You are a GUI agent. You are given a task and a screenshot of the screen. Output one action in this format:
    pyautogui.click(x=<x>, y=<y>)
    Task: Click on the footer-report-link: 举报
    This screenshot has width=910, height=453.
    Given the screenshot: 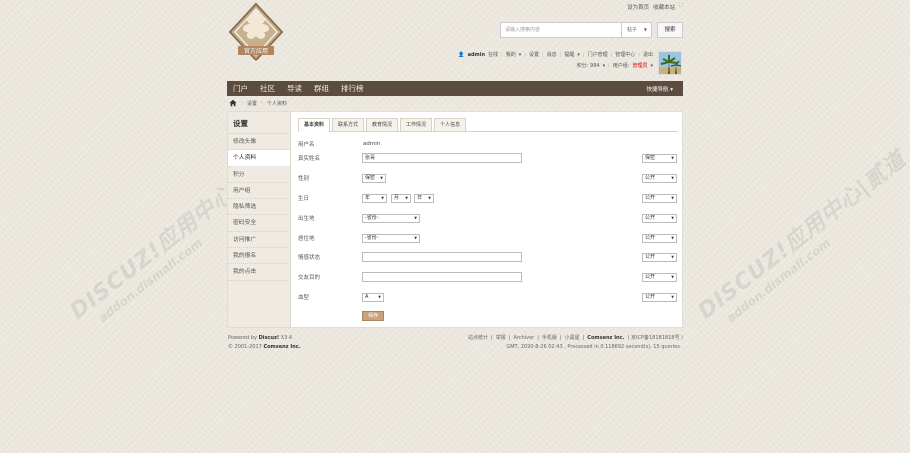 What is the action you would take?
    pyautogui.click(x=501, y=338)
    